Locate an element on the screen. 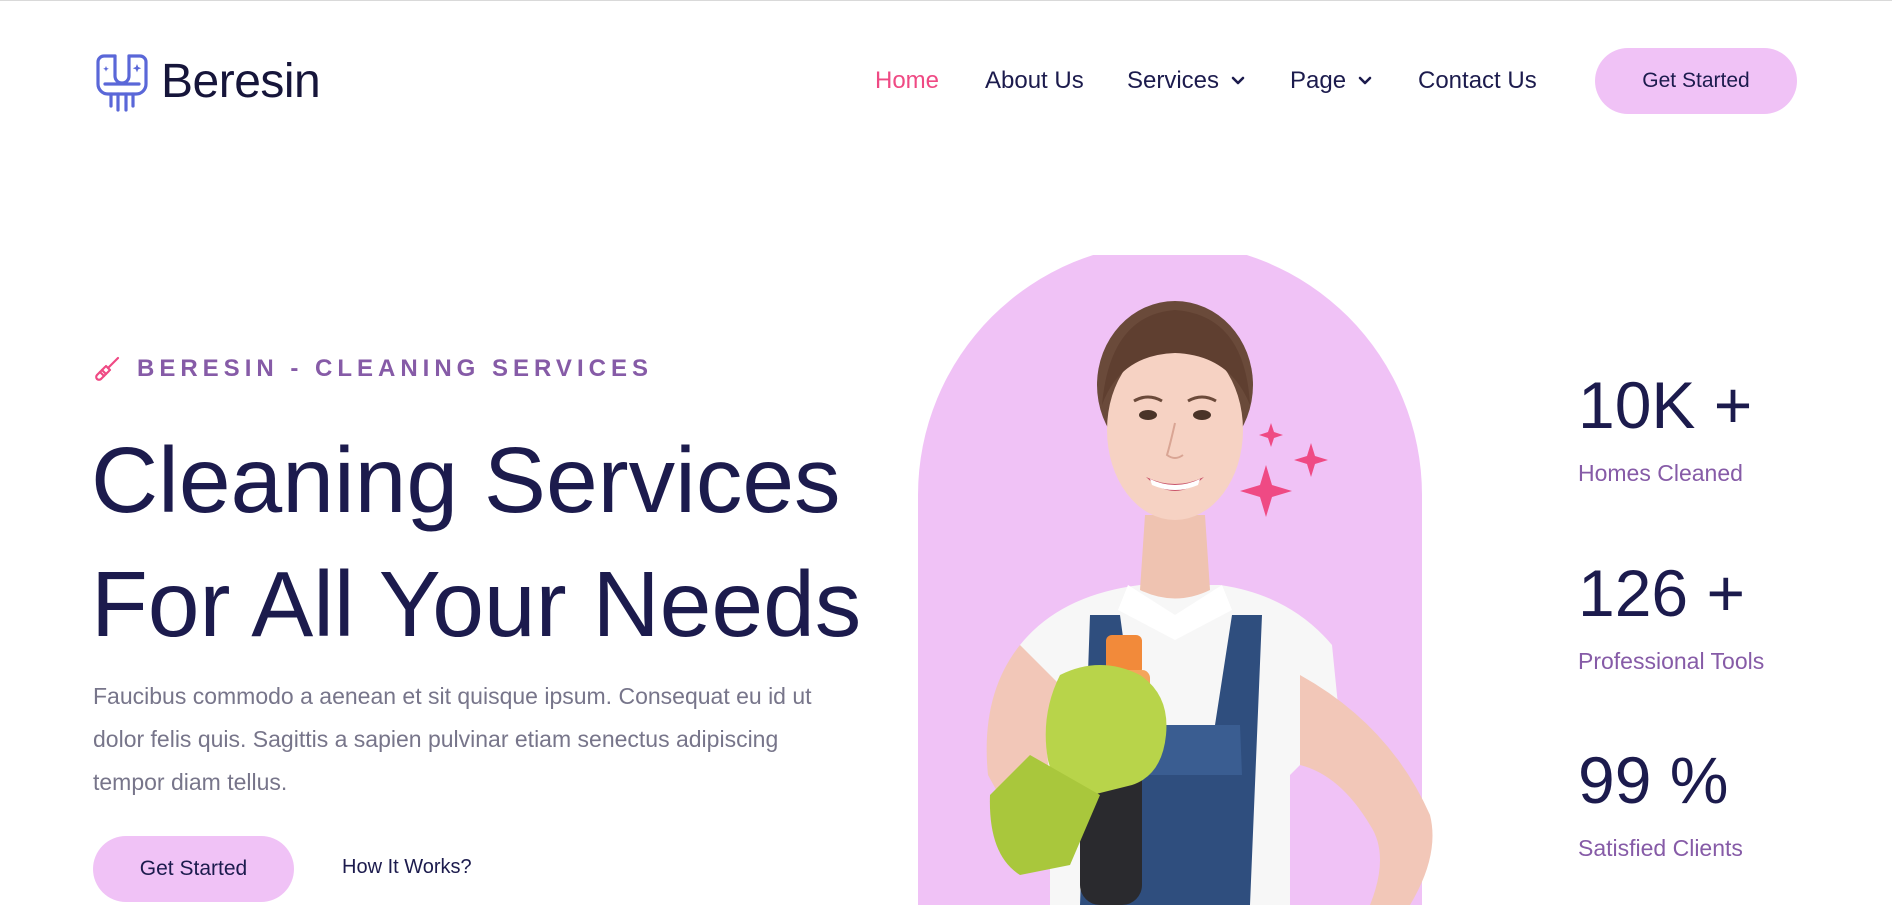 The image size is (1892, 905). hero-title-line-1: Cleaning Services is located at coordinates (466, 480).